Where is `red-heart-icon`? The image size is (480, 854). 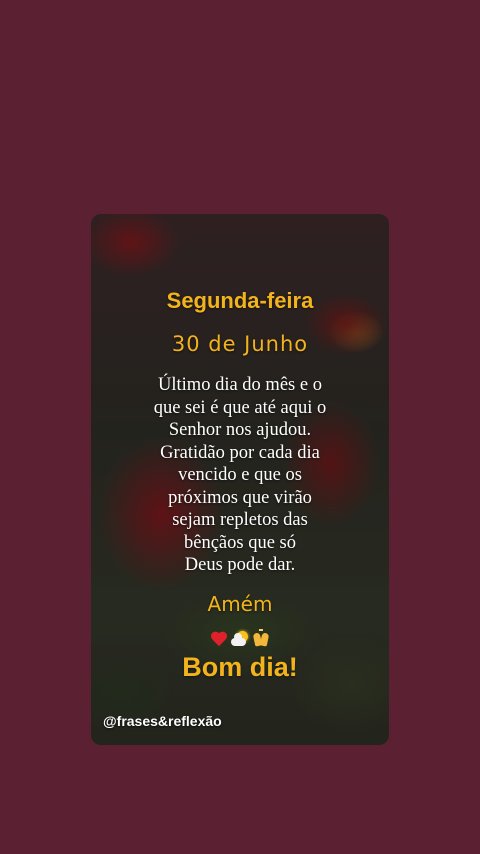 red-heart-icon is located at coordinates (219, 639).